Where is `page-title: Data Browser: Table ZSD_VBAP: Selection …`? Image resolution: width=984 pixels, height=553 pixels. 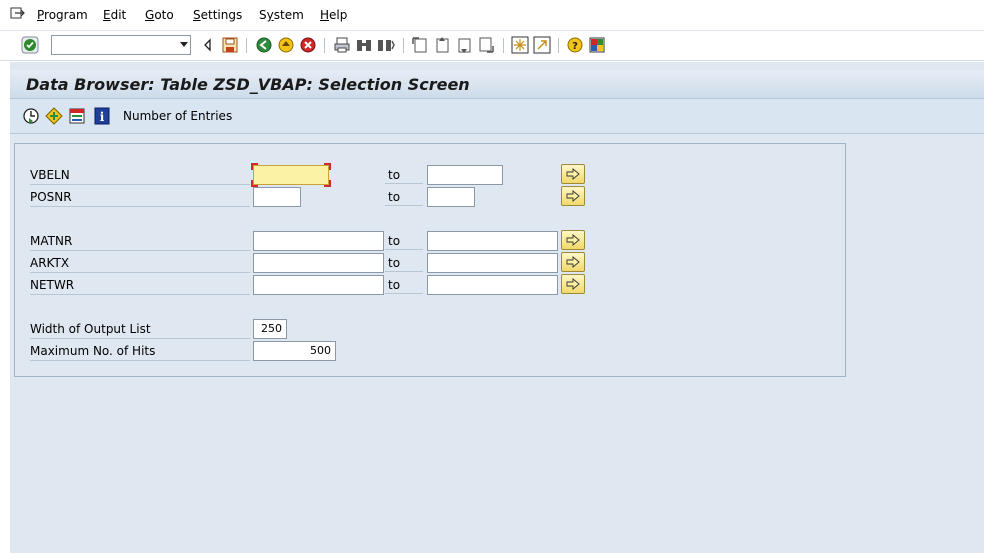 page-title: Data Browser: Table ZSD_VBAP: Selection … is located at coordinates (248, 84).